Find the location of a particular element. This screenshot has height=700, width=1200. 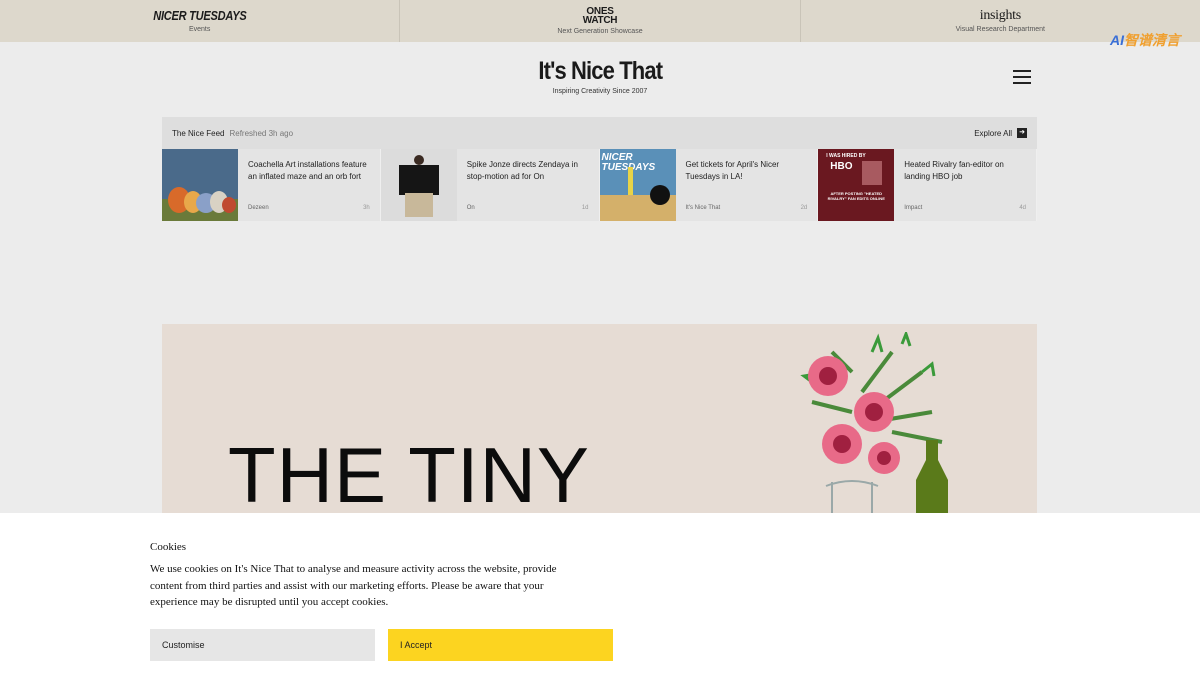

feed-item-source: It's Nice That is located at coordinates (703, 208).